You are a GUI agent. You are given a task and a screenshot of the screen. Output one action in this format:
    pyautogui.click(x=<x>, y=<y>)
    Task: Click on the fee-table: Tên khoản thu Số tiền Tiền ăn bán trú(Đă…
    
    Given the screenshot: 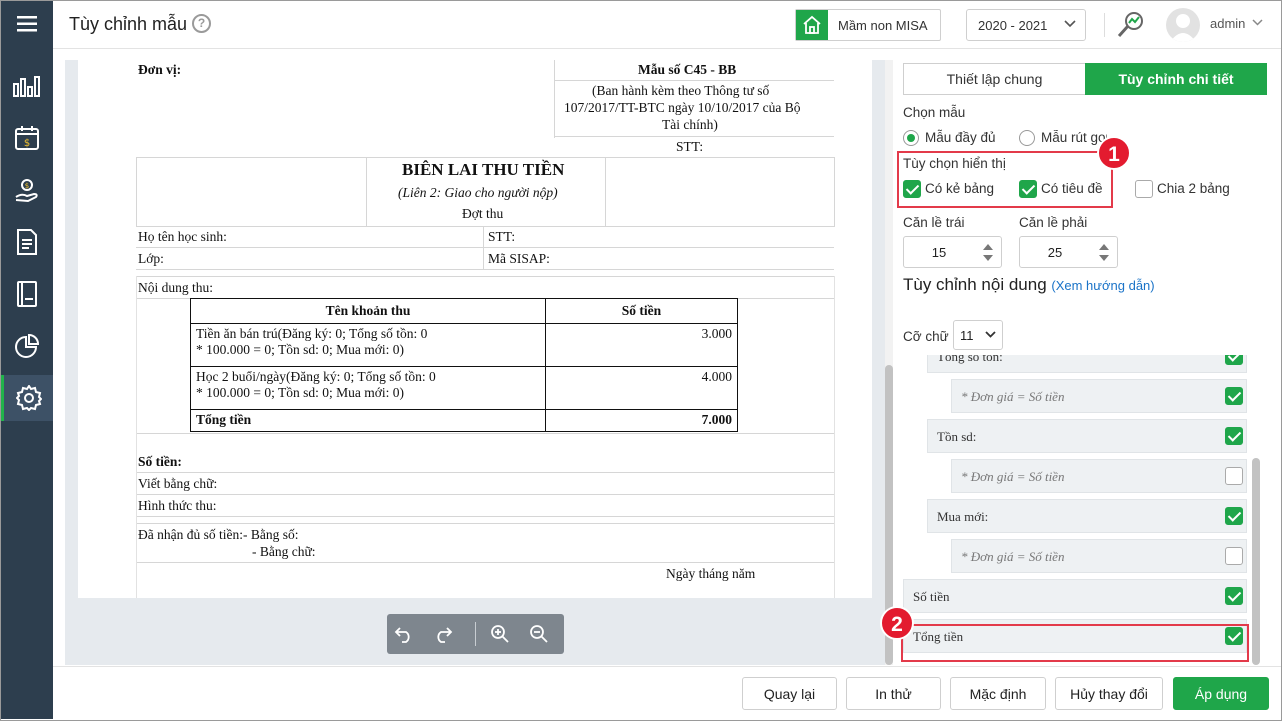 What is the action you would take?
    pyautogui.click(x=464, y=365)
    